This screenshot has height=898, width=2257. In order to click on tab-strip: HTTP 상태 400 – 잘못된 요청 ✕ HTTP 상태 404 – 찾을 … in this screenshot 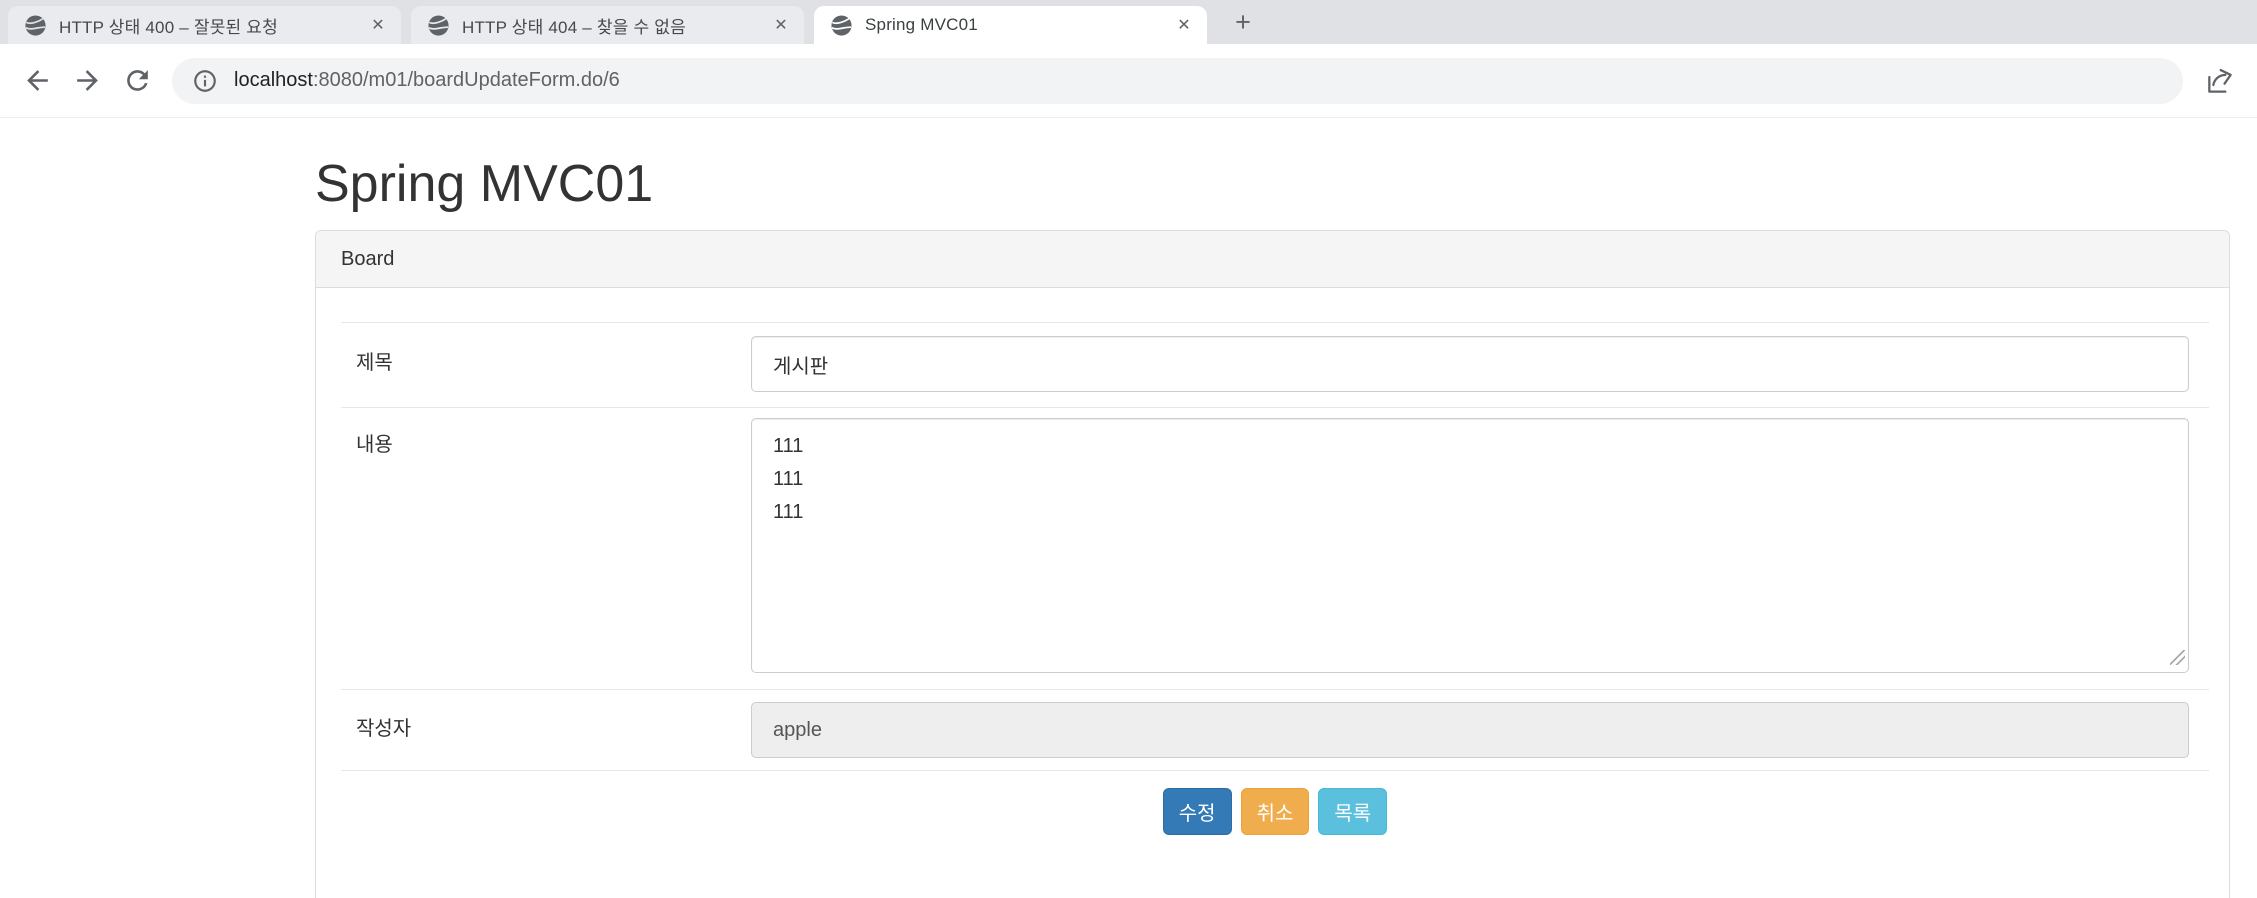, I will do `click(1128, 22)`.